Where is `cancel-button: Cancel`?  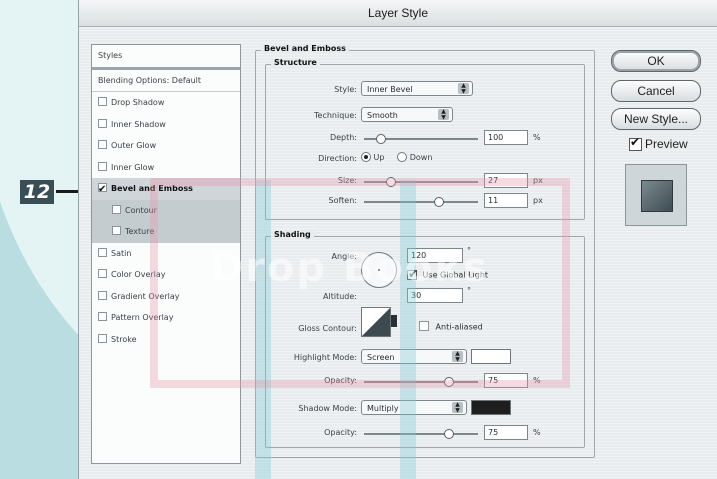
cancel-button: Cancel is located at coordinates (656, 91).